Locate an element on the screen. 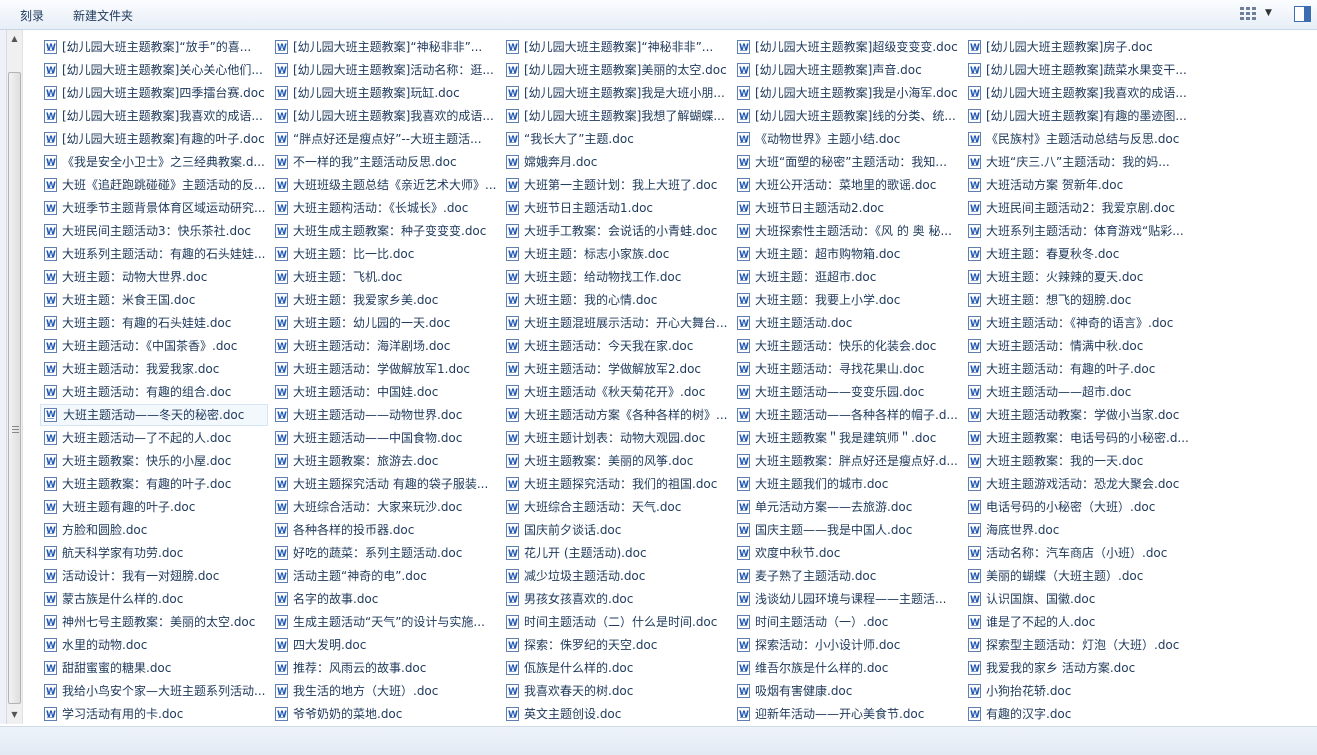  file-item: 我生活的地方（大班）.doc is located at coordinates (385, 691).